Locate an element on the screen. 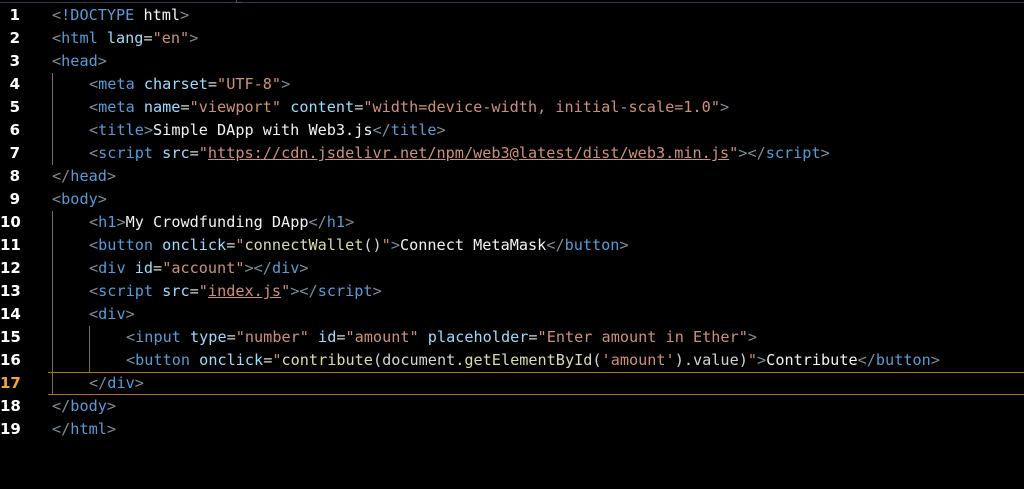  code-line: <div id="account"></div> is located at coordinates (538, 268).